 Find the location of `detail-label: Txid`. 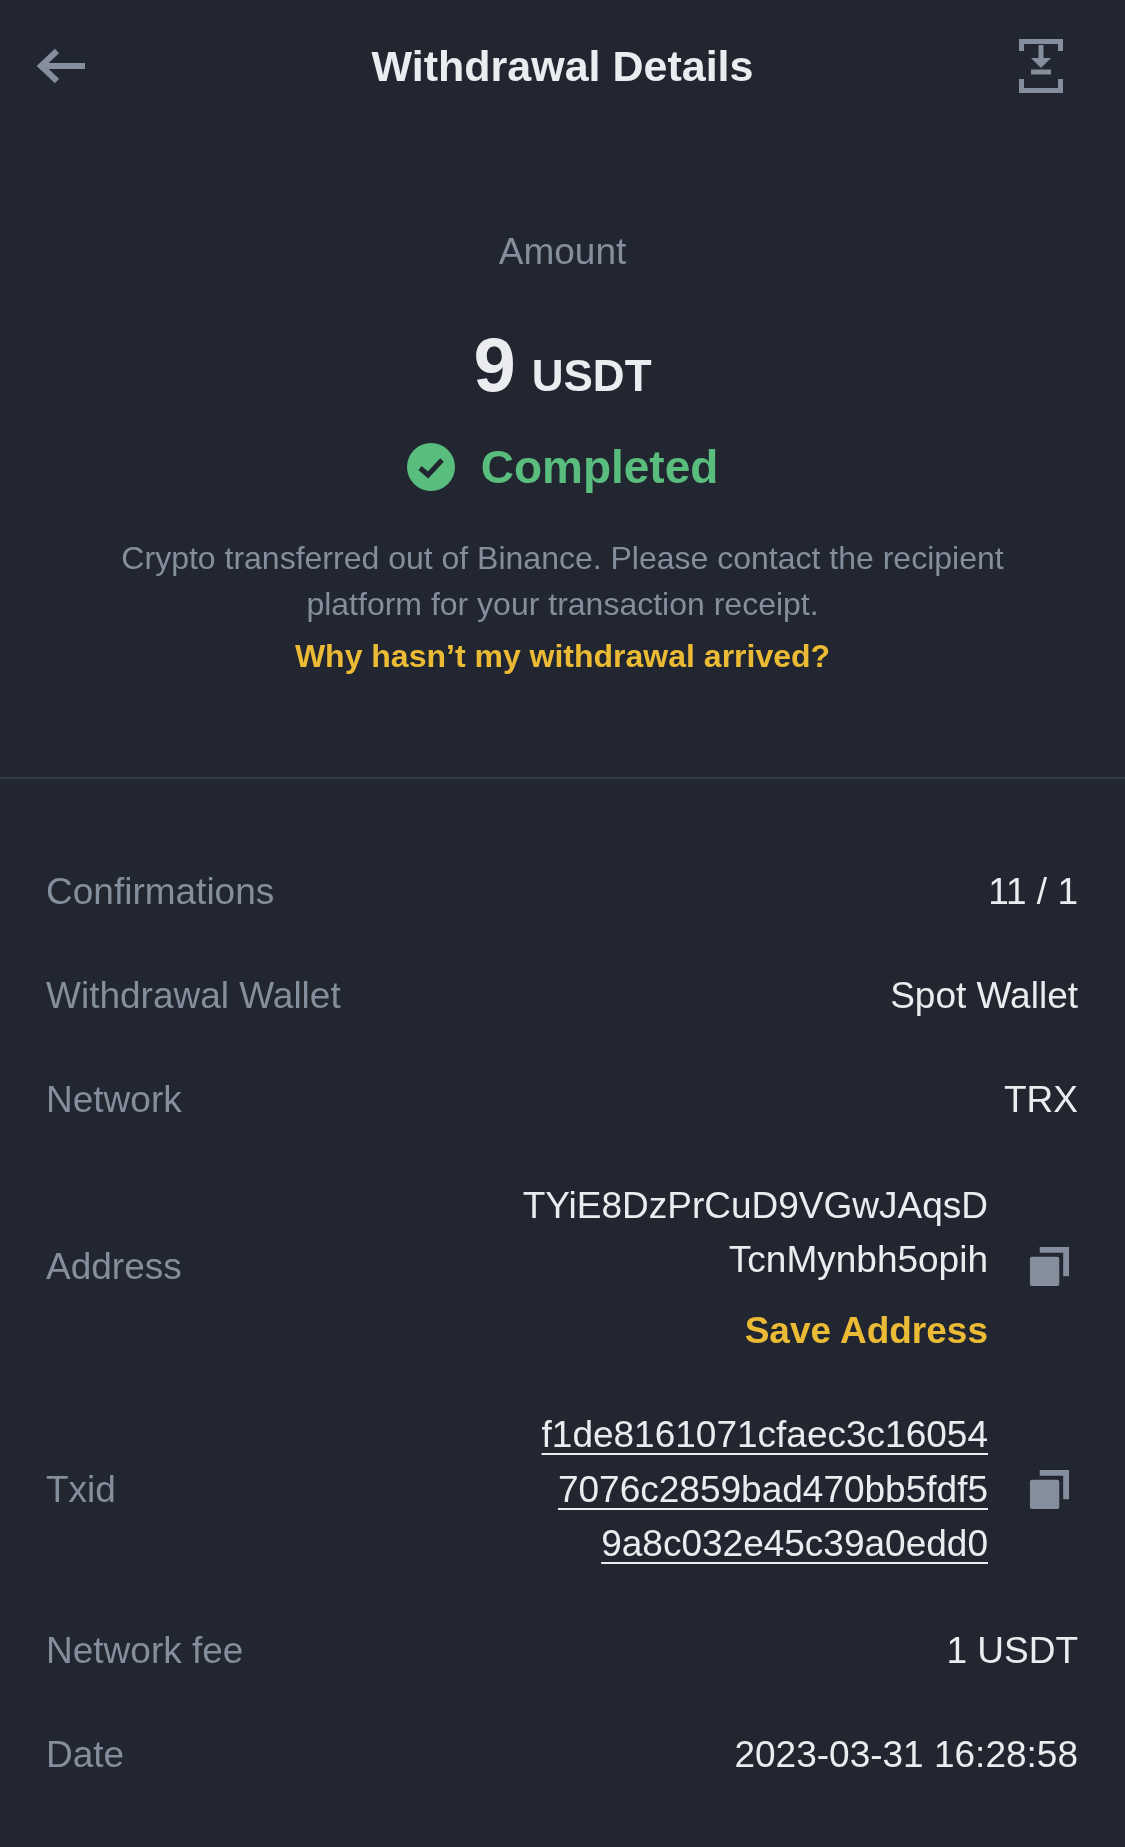

detail-label: Txid is located at coordinates (81, 1489).